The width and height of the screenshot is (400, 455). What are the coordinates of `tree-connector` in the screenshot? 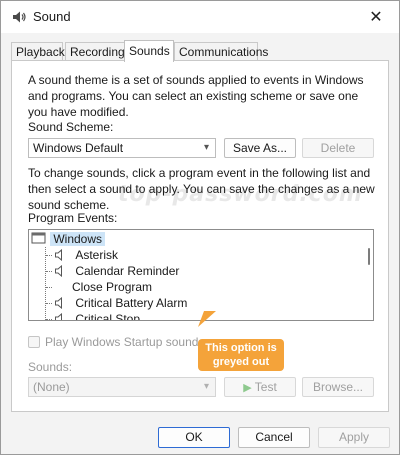 It's located at (45, 283).